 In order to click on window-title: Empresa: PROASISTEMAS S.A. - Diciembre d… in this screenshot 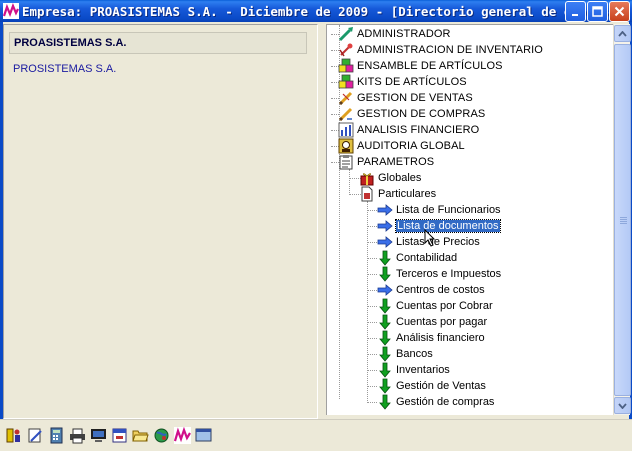, I will do `click(327, 11)`.